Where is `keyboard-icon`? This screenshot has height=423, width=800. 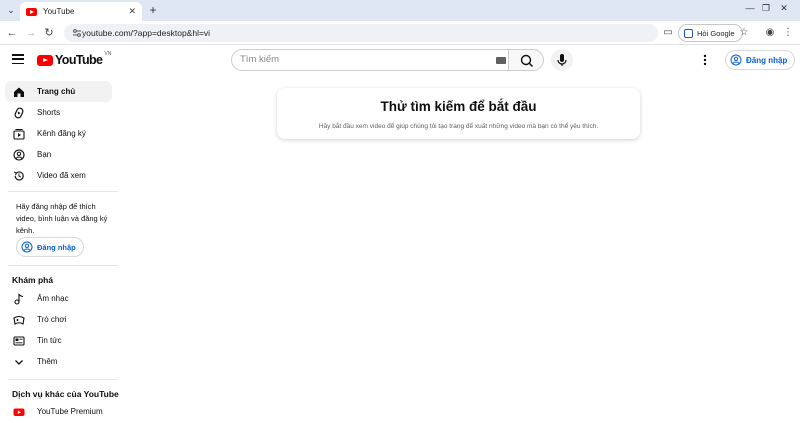
keyboard-icon is located at coordinates (501, 60).